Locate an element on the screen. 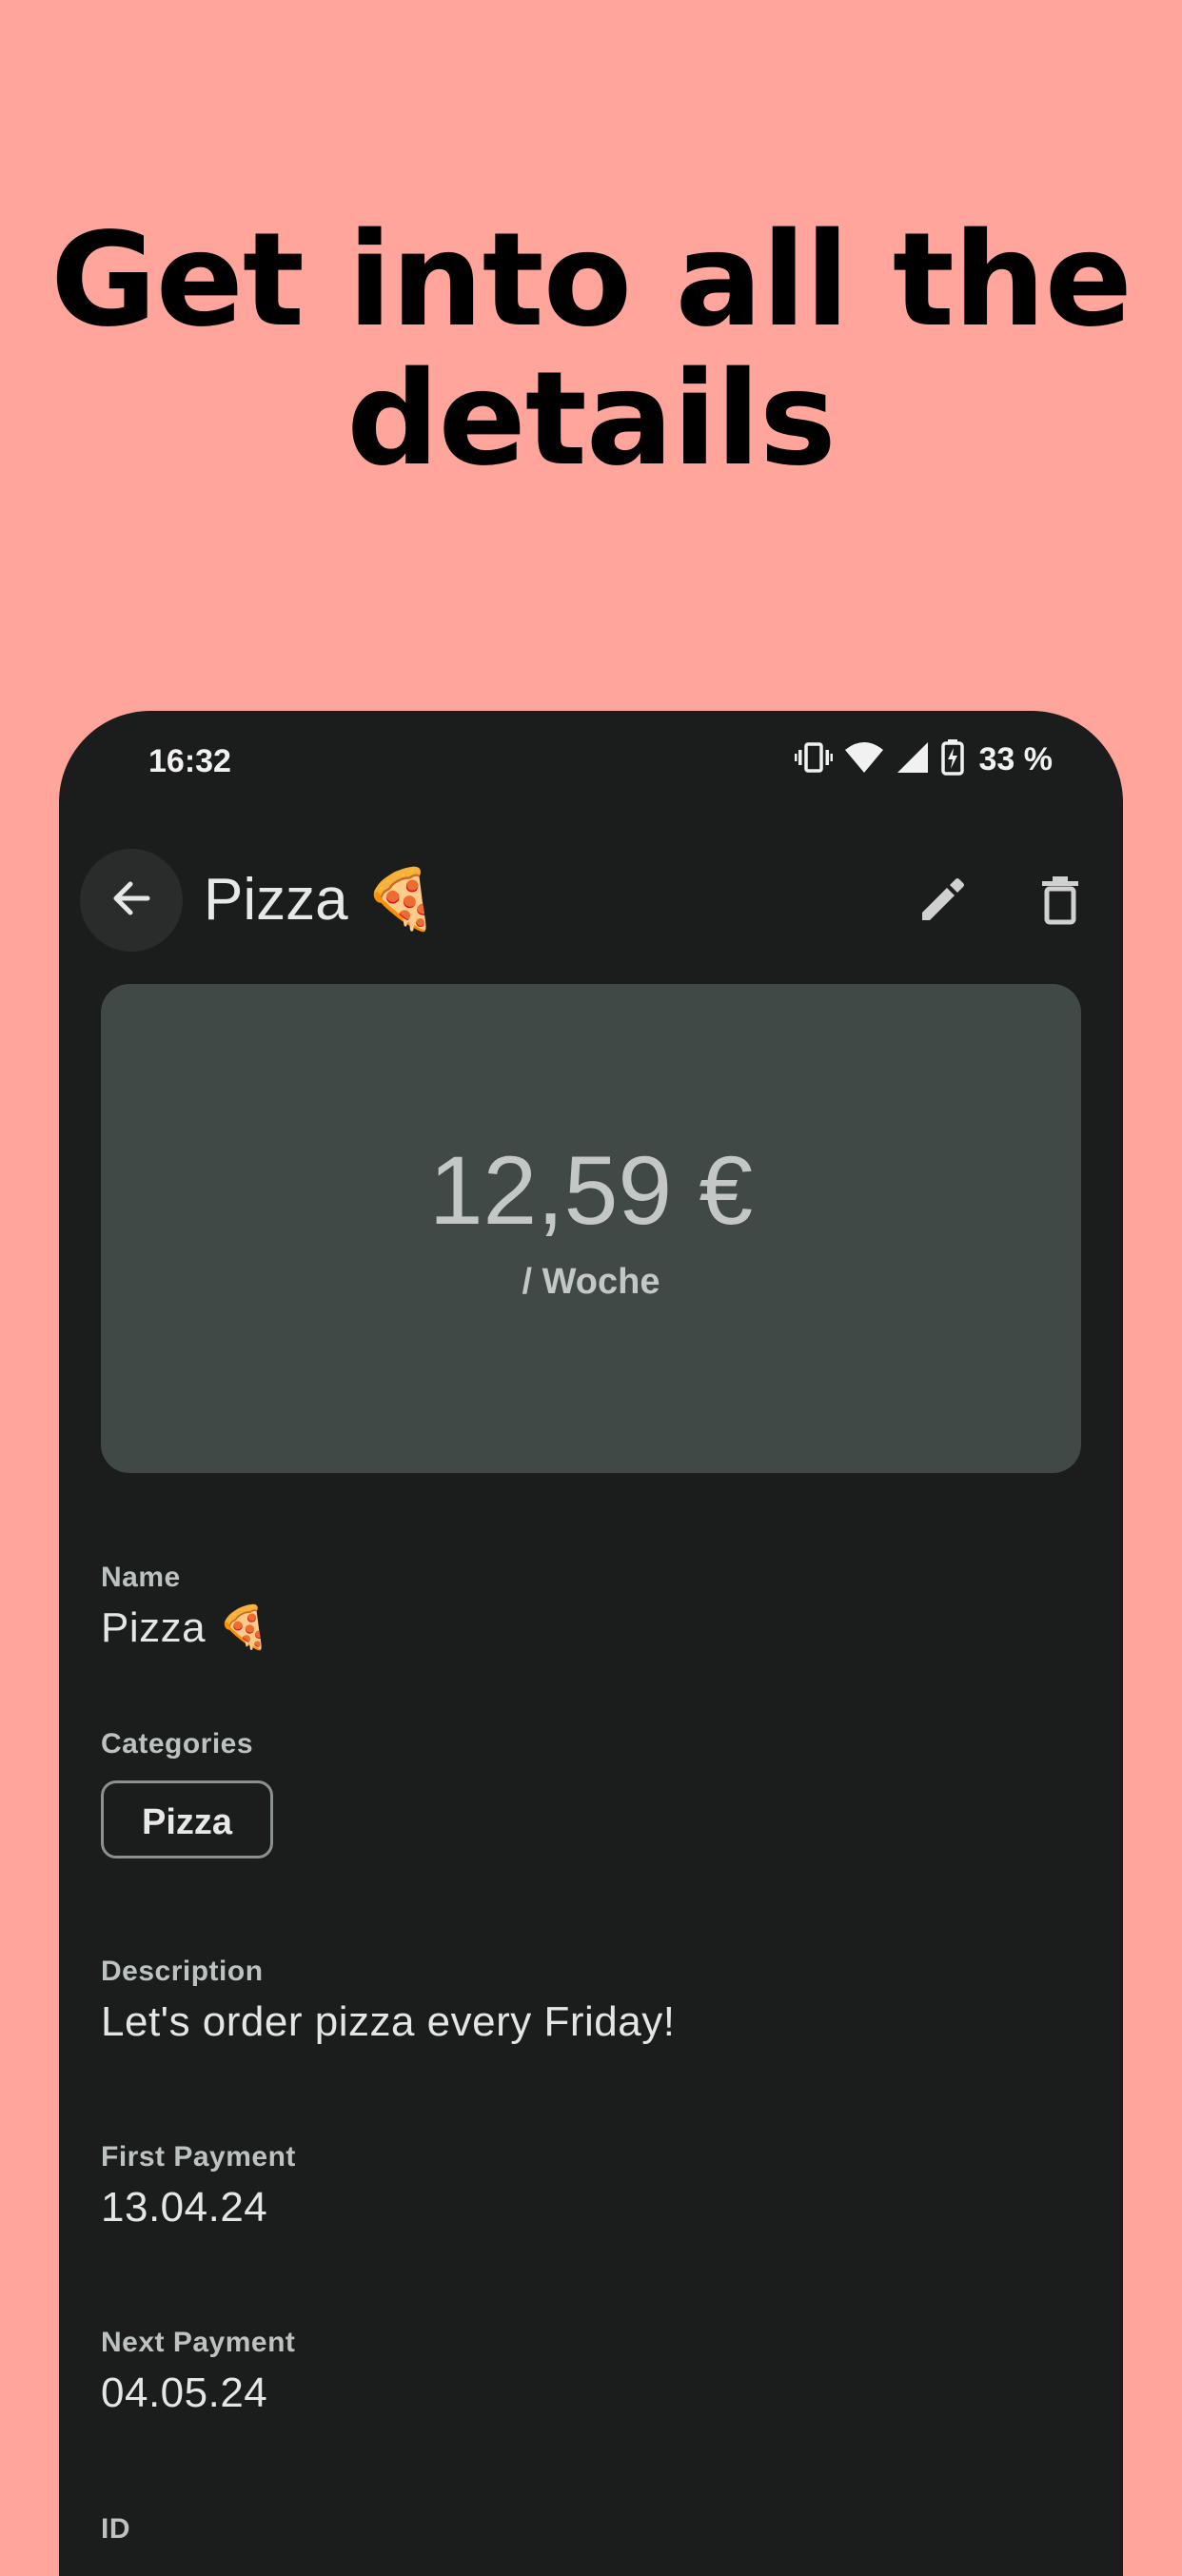 Image resolution: width=1182 pixels, height=2576 pixels. arrow-back-icon is located at coordinates (131, 900).